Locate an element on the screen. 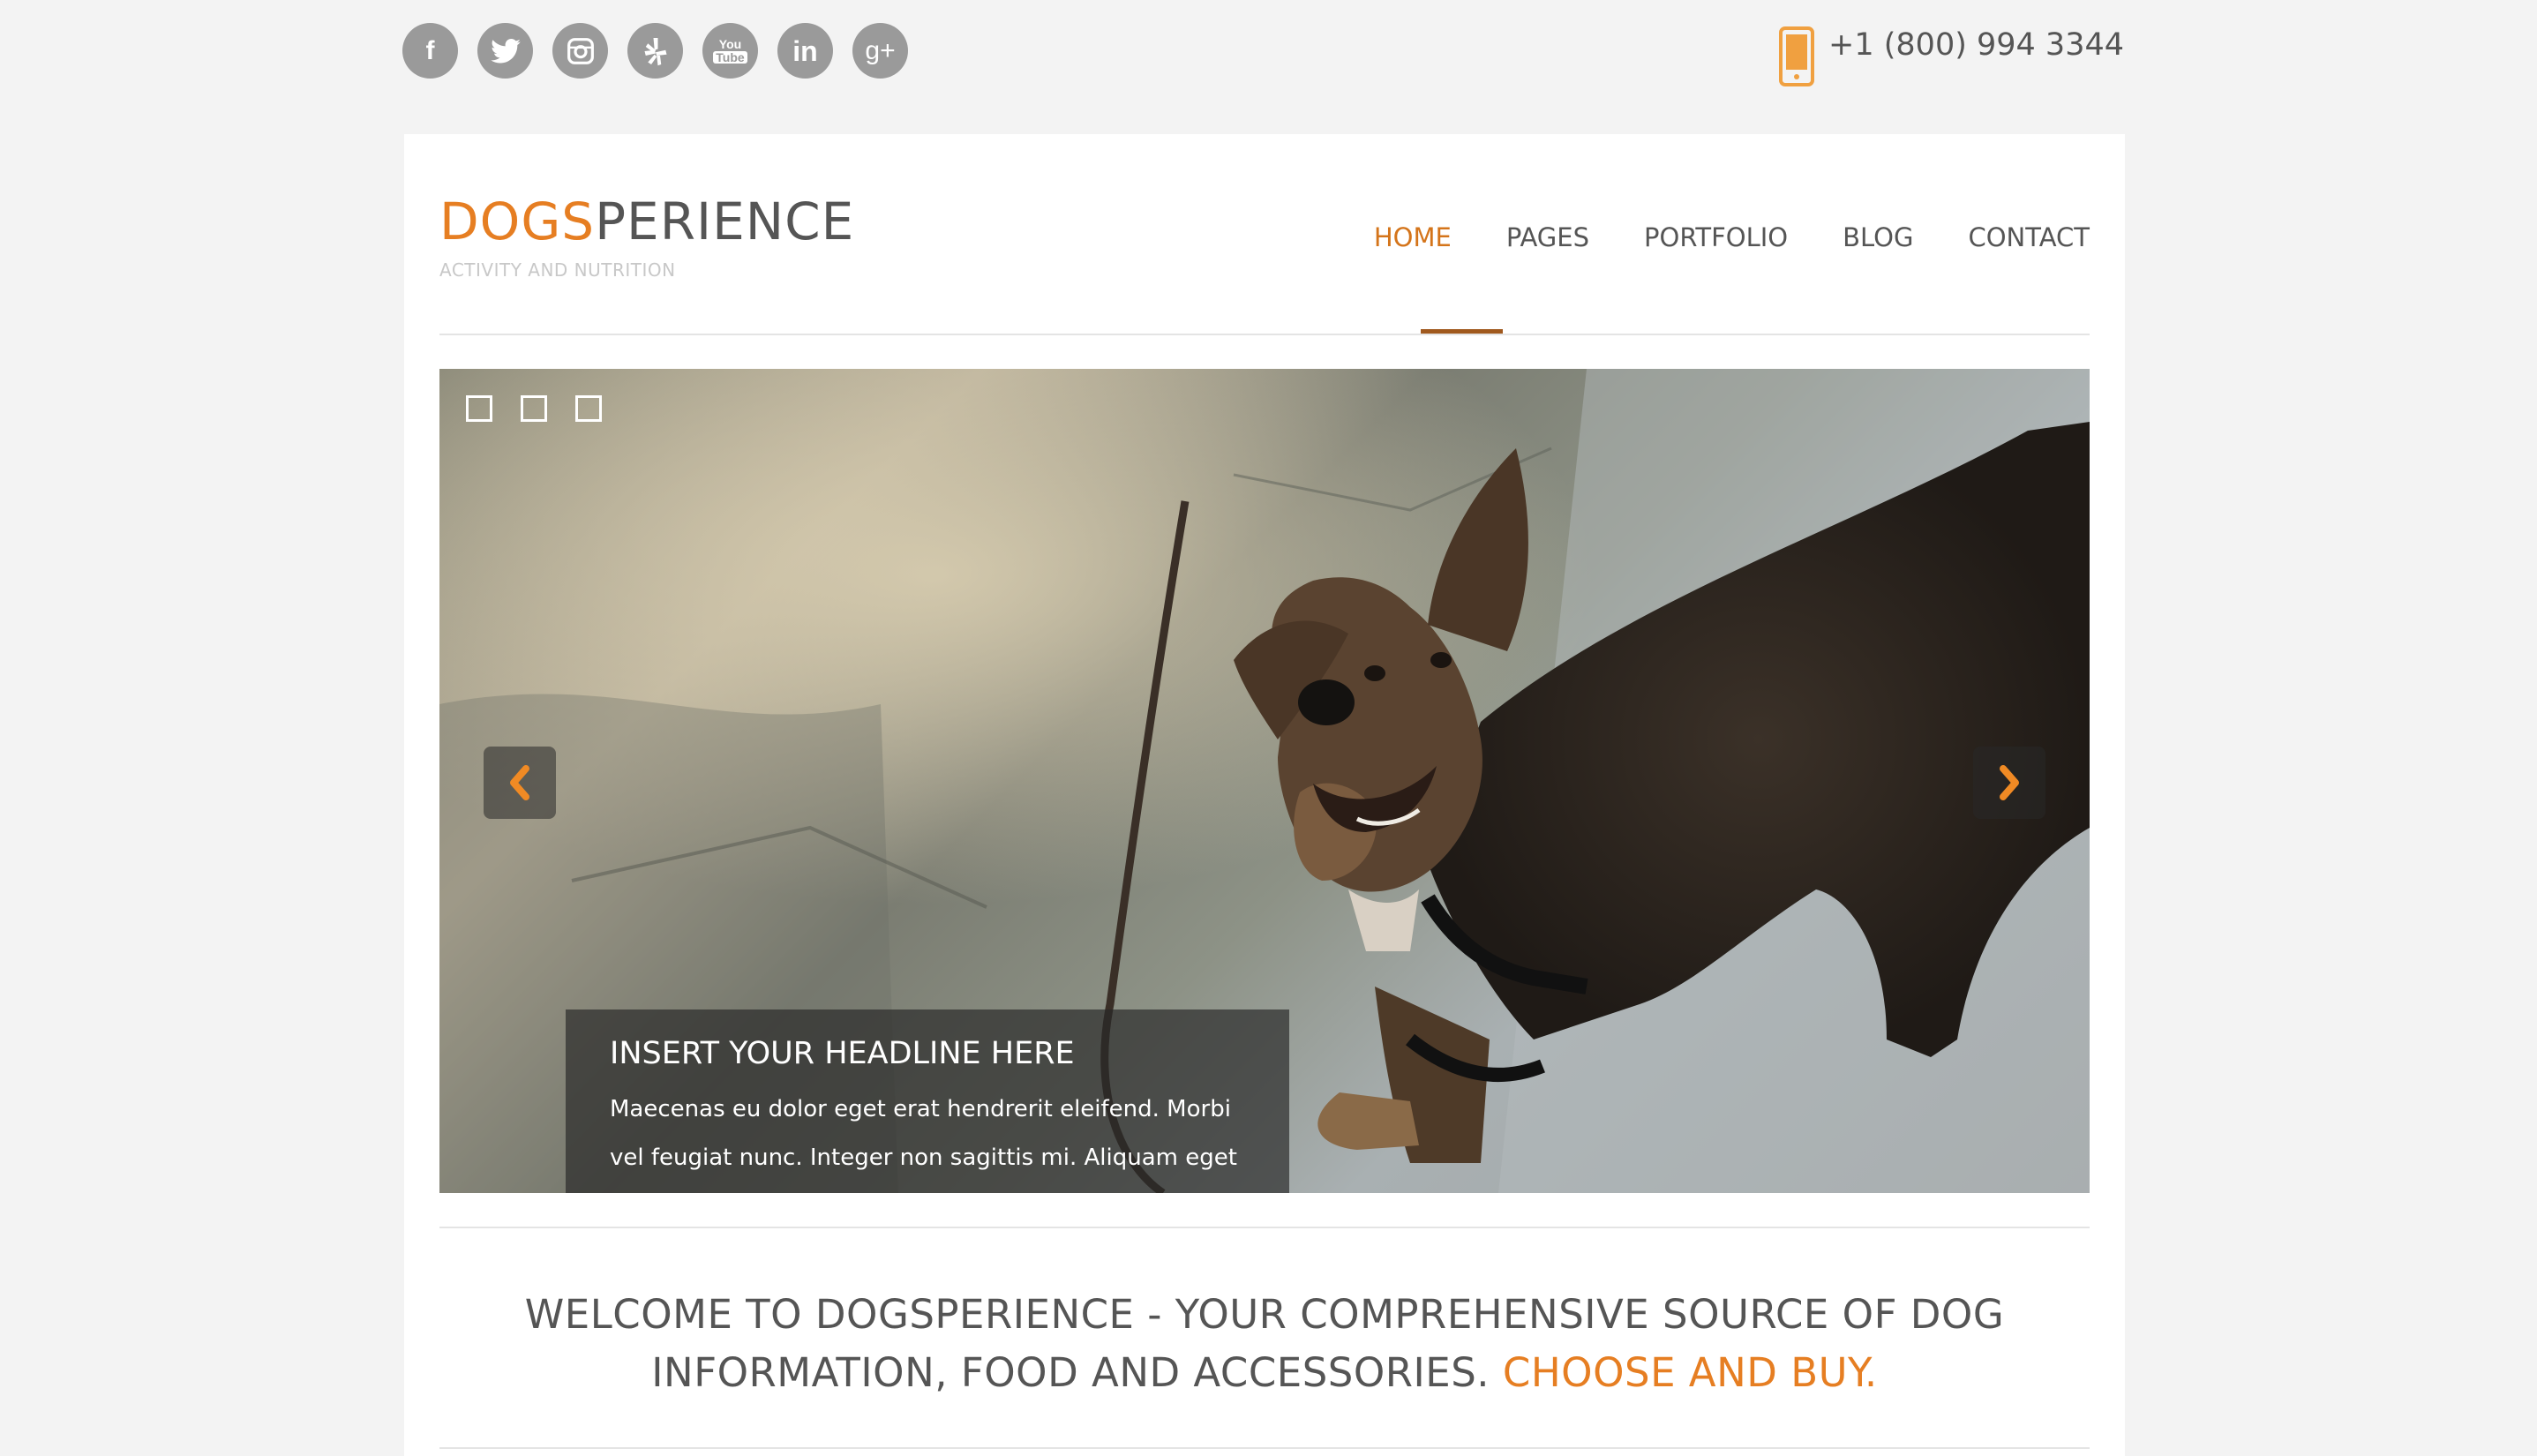 The image size is (2537, 1456). welcome-cta: CHOOSE AND BUY. is located at coordinates (1690, 1372).